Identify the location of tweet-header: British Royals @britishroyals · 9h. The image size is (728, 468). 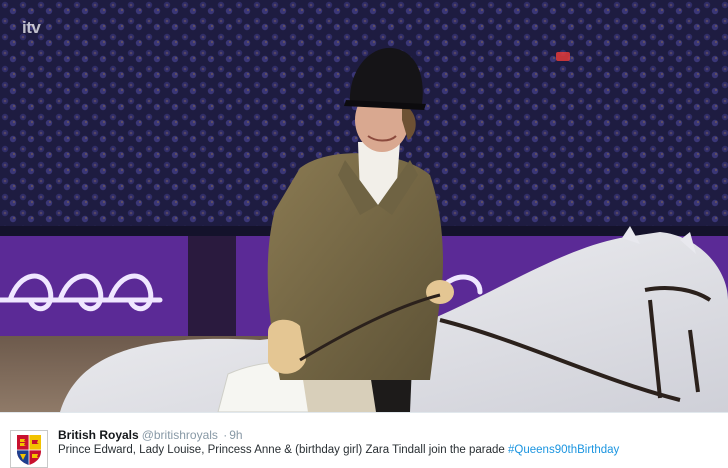
(150, 435).